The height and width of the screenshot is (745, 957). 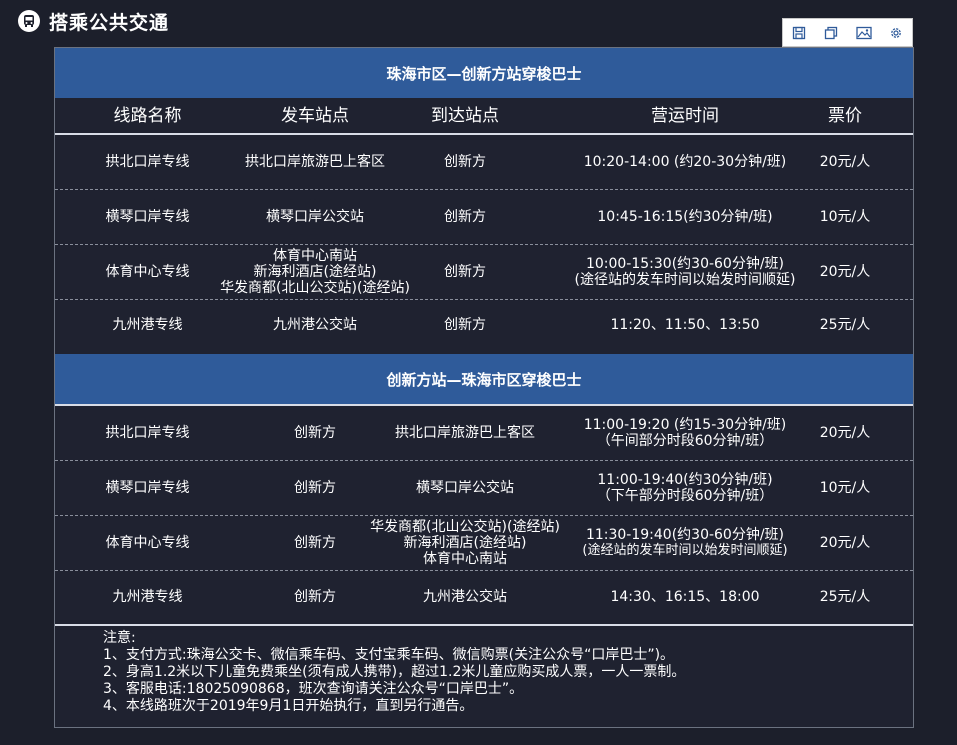 What do you see at coordinates (465, 433) in the screenshot?
I see `arrival-station: 拱北口岸旅游巴上客区` at bounding box center [465, 433].